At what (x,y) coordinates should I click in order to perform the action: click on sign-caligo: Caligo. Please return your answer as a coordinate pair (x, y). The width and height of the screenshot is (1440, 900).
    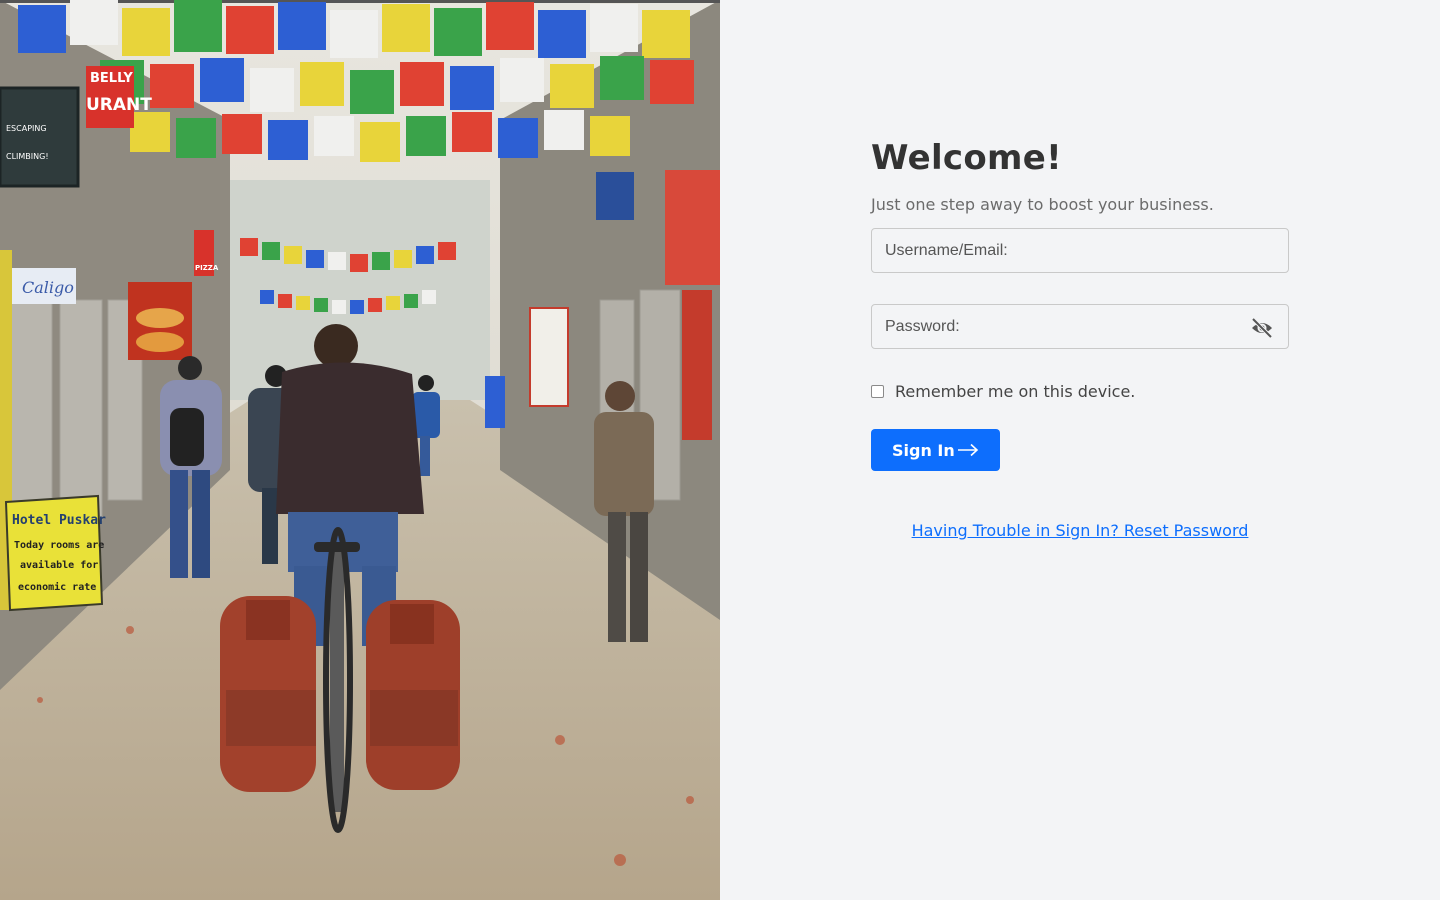
    Looking at the image, I should click on (48, 287).